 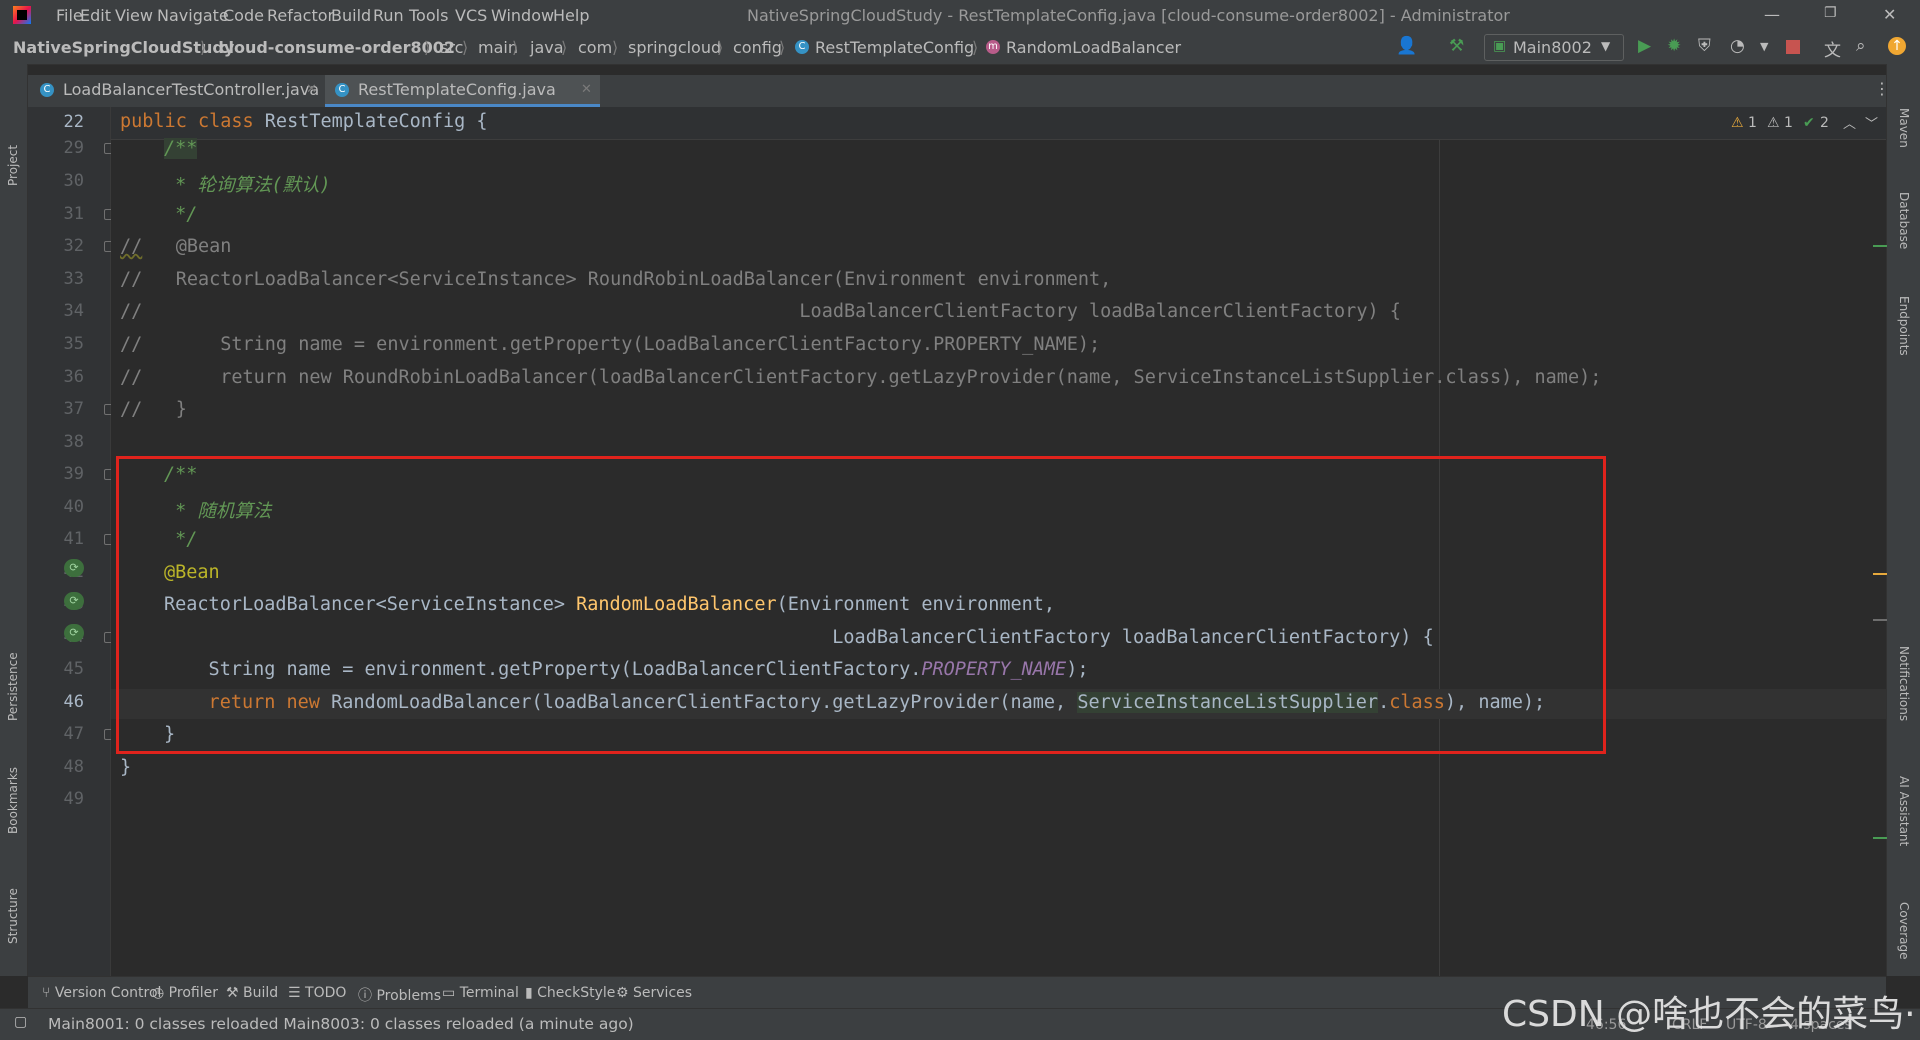 I want to click on breadcrumb-springcloud: springcloud, so click(x=674, y=47).